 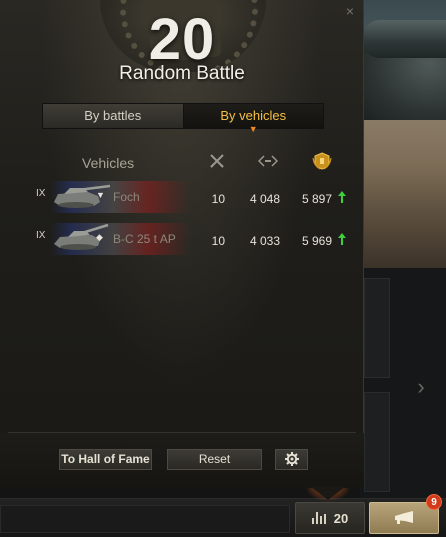 I want to click on vehicle-name: Foch, so click(x=126, y=197).